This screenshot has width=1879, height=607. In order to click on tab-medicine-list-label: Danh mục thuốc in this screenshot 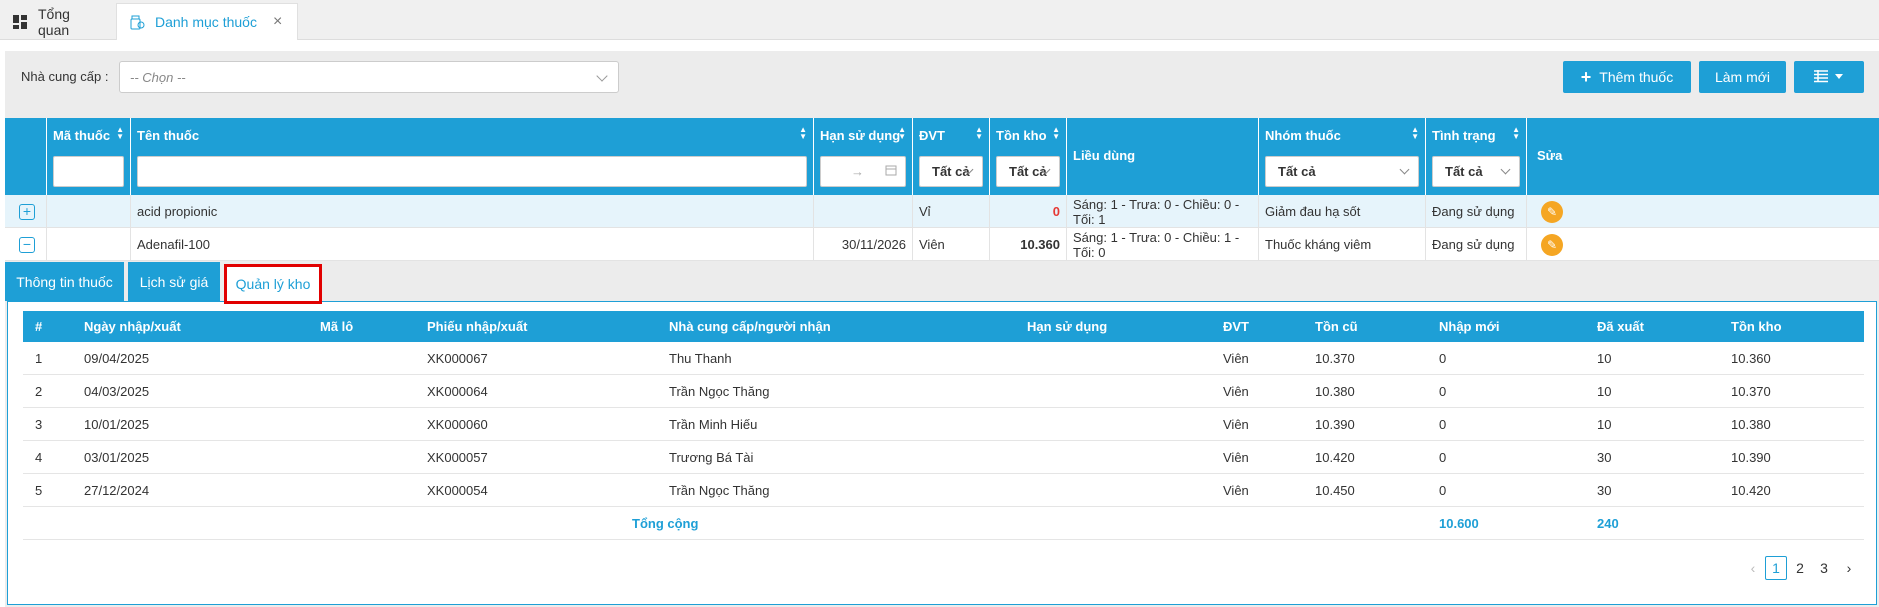, I will do `click(206, 22)`.